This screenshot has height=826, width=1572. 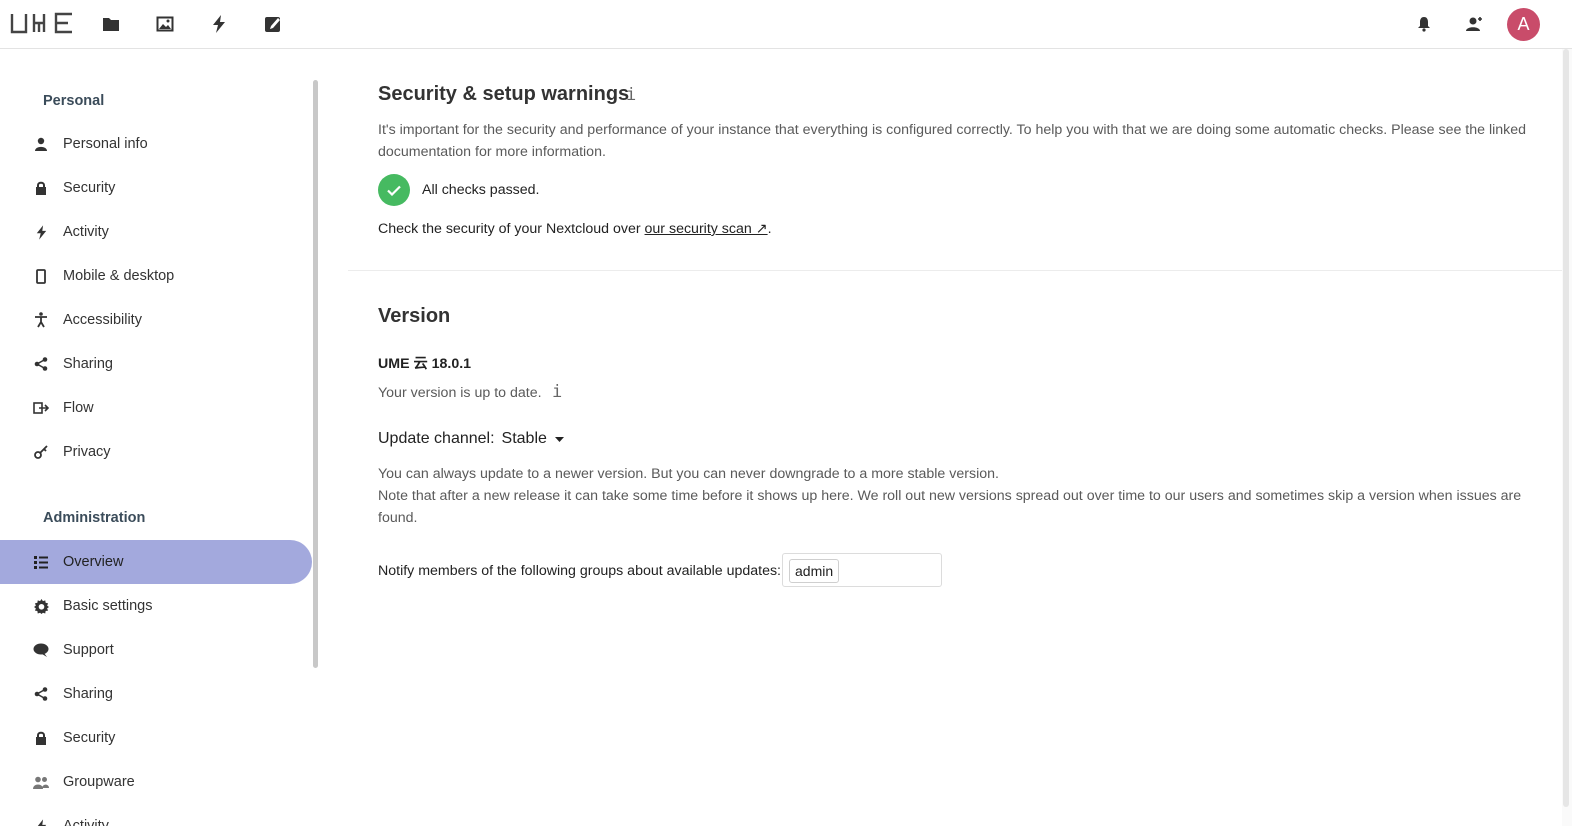 I want to click on list-icon, so click(x=41, y=562).